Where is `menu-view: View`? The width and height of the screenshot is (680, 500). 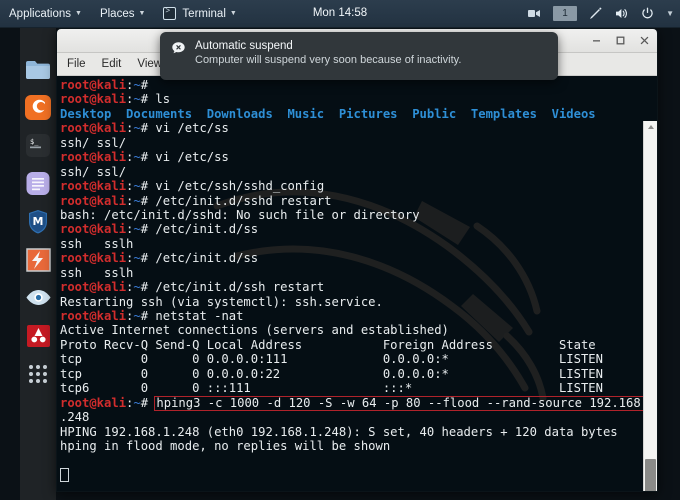 menu-view: View is located at coordinates (149, 64).